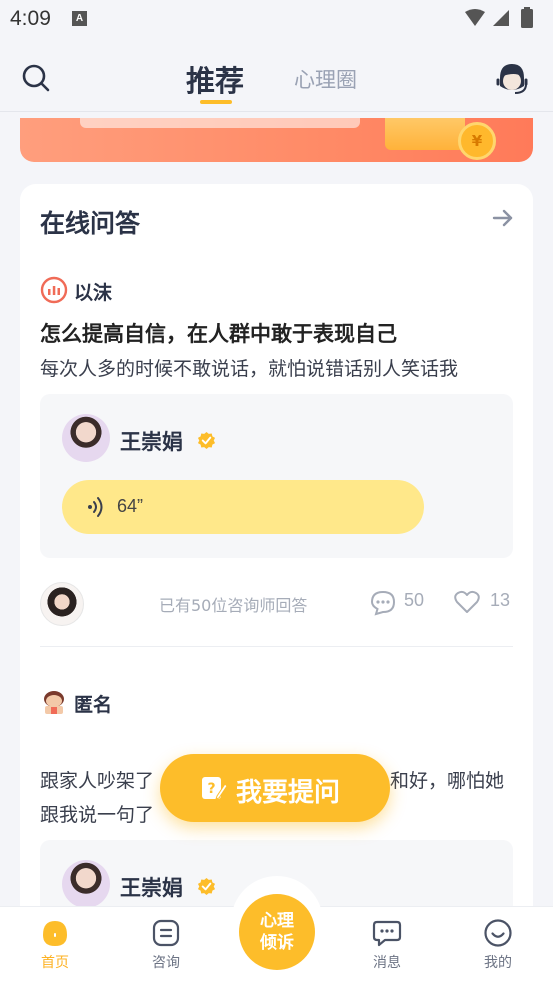  I want to click on question-description-tail: 和好，哪怕她, so click(447, 779).